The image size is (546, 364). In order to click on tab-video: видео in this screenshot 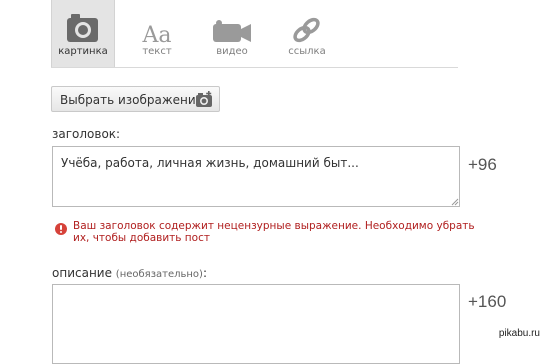, I will do `click(232, 33)`.